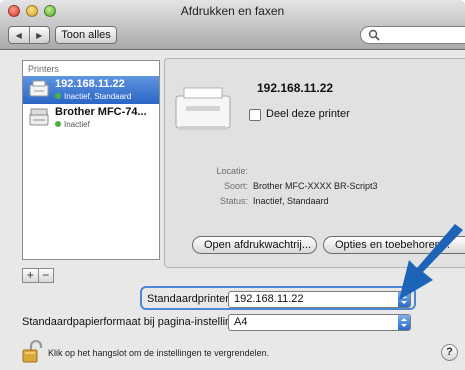  Describe the element at coordinates (319, 322) in the screenshot. I see `default-paper-select: A4` at that location.